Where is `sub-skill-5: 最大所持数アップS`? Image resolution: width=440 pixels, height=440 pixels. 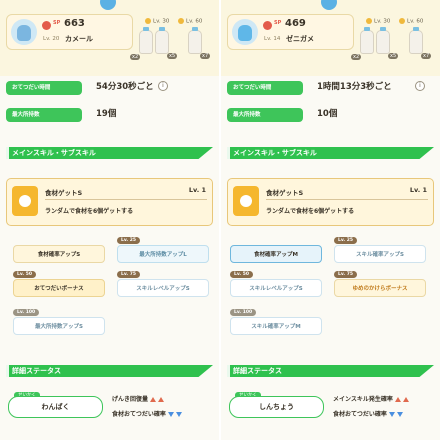 sub-skill-5: 最大所持数アップS is located at coordinates (59, 326).